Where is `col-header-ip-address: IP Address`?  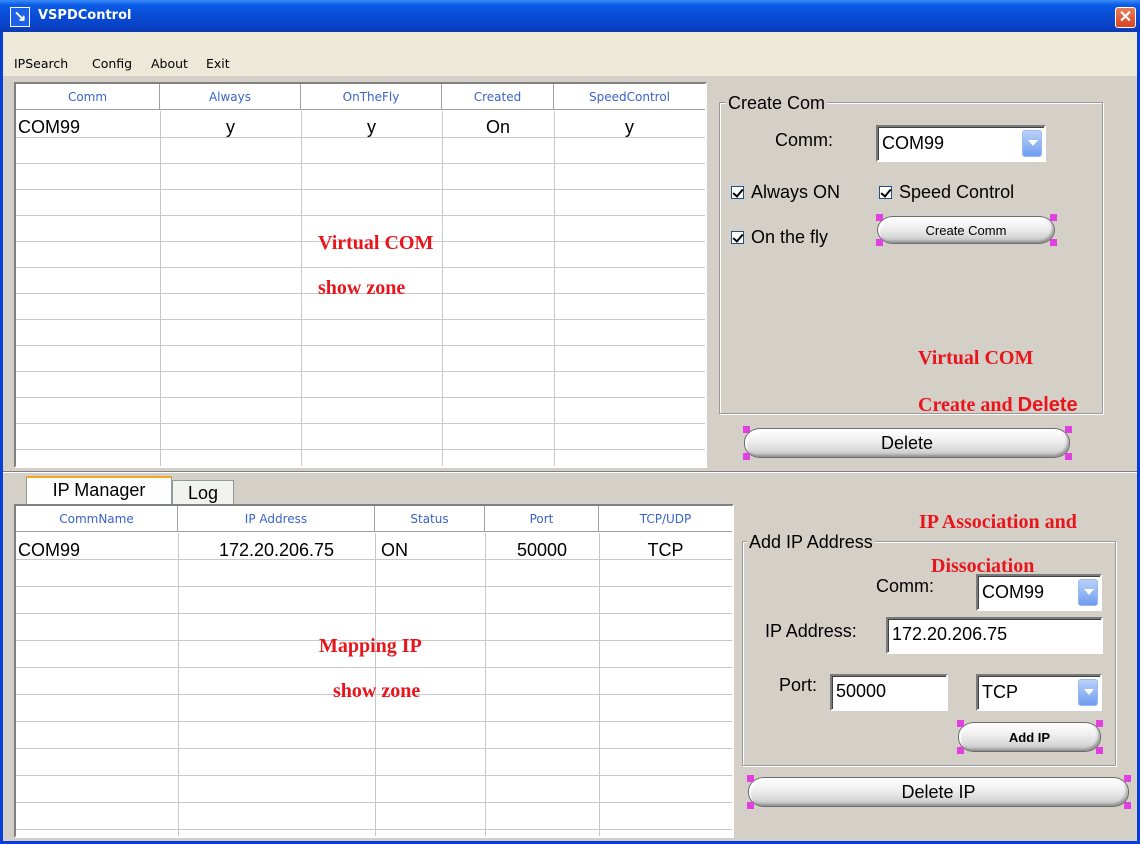
col-header-ip-address: IP Address is located at coordinates (276, 519).